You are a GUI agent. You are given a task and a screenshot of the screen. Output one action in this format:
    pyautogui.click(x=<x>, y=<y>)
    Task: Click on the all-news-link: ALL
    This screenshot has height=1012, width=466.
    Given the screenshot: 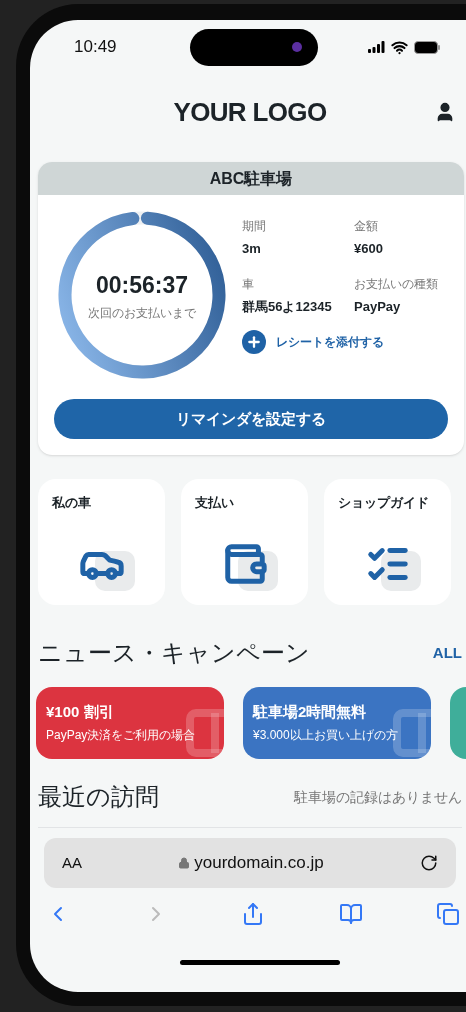 What is the action you would take?
    pyautogui.click(x=447, y=653)
    